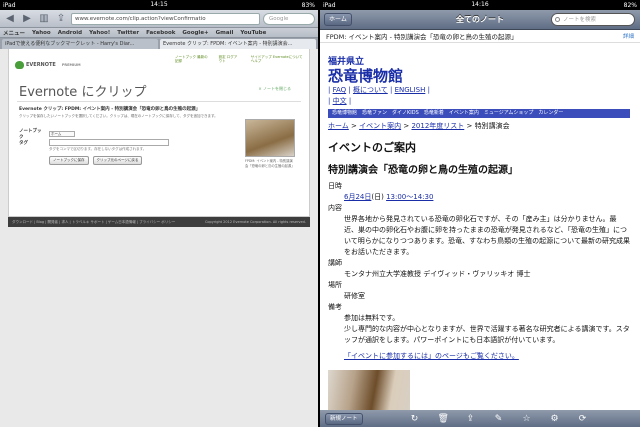 The height and width of the screenshot is (427, 640). Describe the element at coordinates (98, 149) in the screenshot. I see `tag-hint: タグをコンマで区切ります。存在しないタグは作成されます。` at that location.